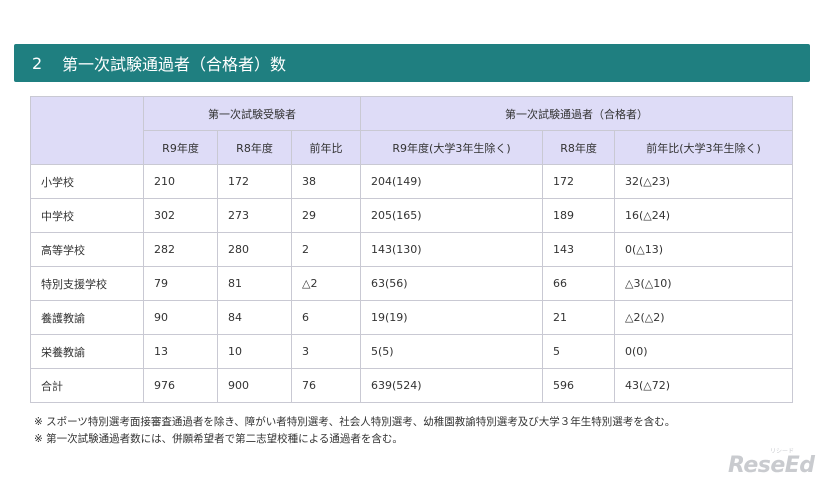 The width and height of the screenshot is (826, 483). Describe the element at coordinates (254, 215) in the screenshot. I see `table-cell: 273` at that location.